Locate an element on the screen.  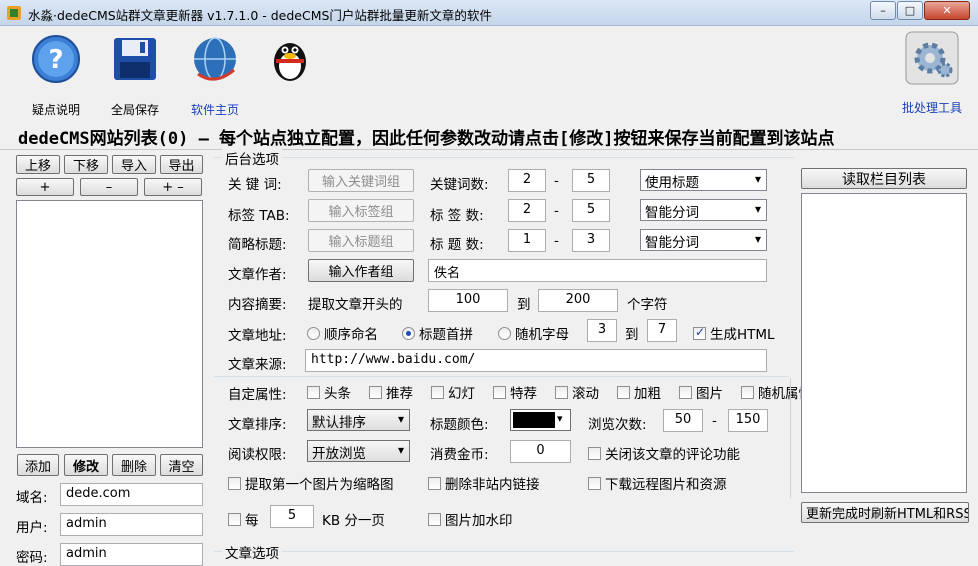
export-button: 导出 is located at coordinates (181, 164).